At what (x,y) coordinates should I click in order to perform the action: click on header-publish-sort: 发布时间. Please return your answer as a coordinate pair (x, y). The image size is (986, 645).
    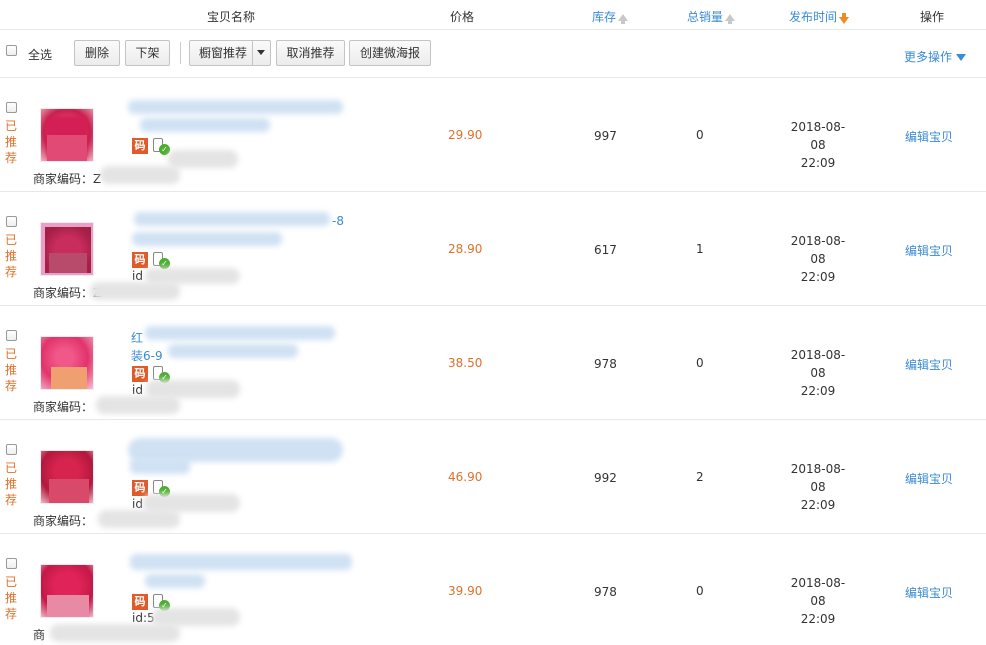
    Looking at the image, I should click on (819, 16).